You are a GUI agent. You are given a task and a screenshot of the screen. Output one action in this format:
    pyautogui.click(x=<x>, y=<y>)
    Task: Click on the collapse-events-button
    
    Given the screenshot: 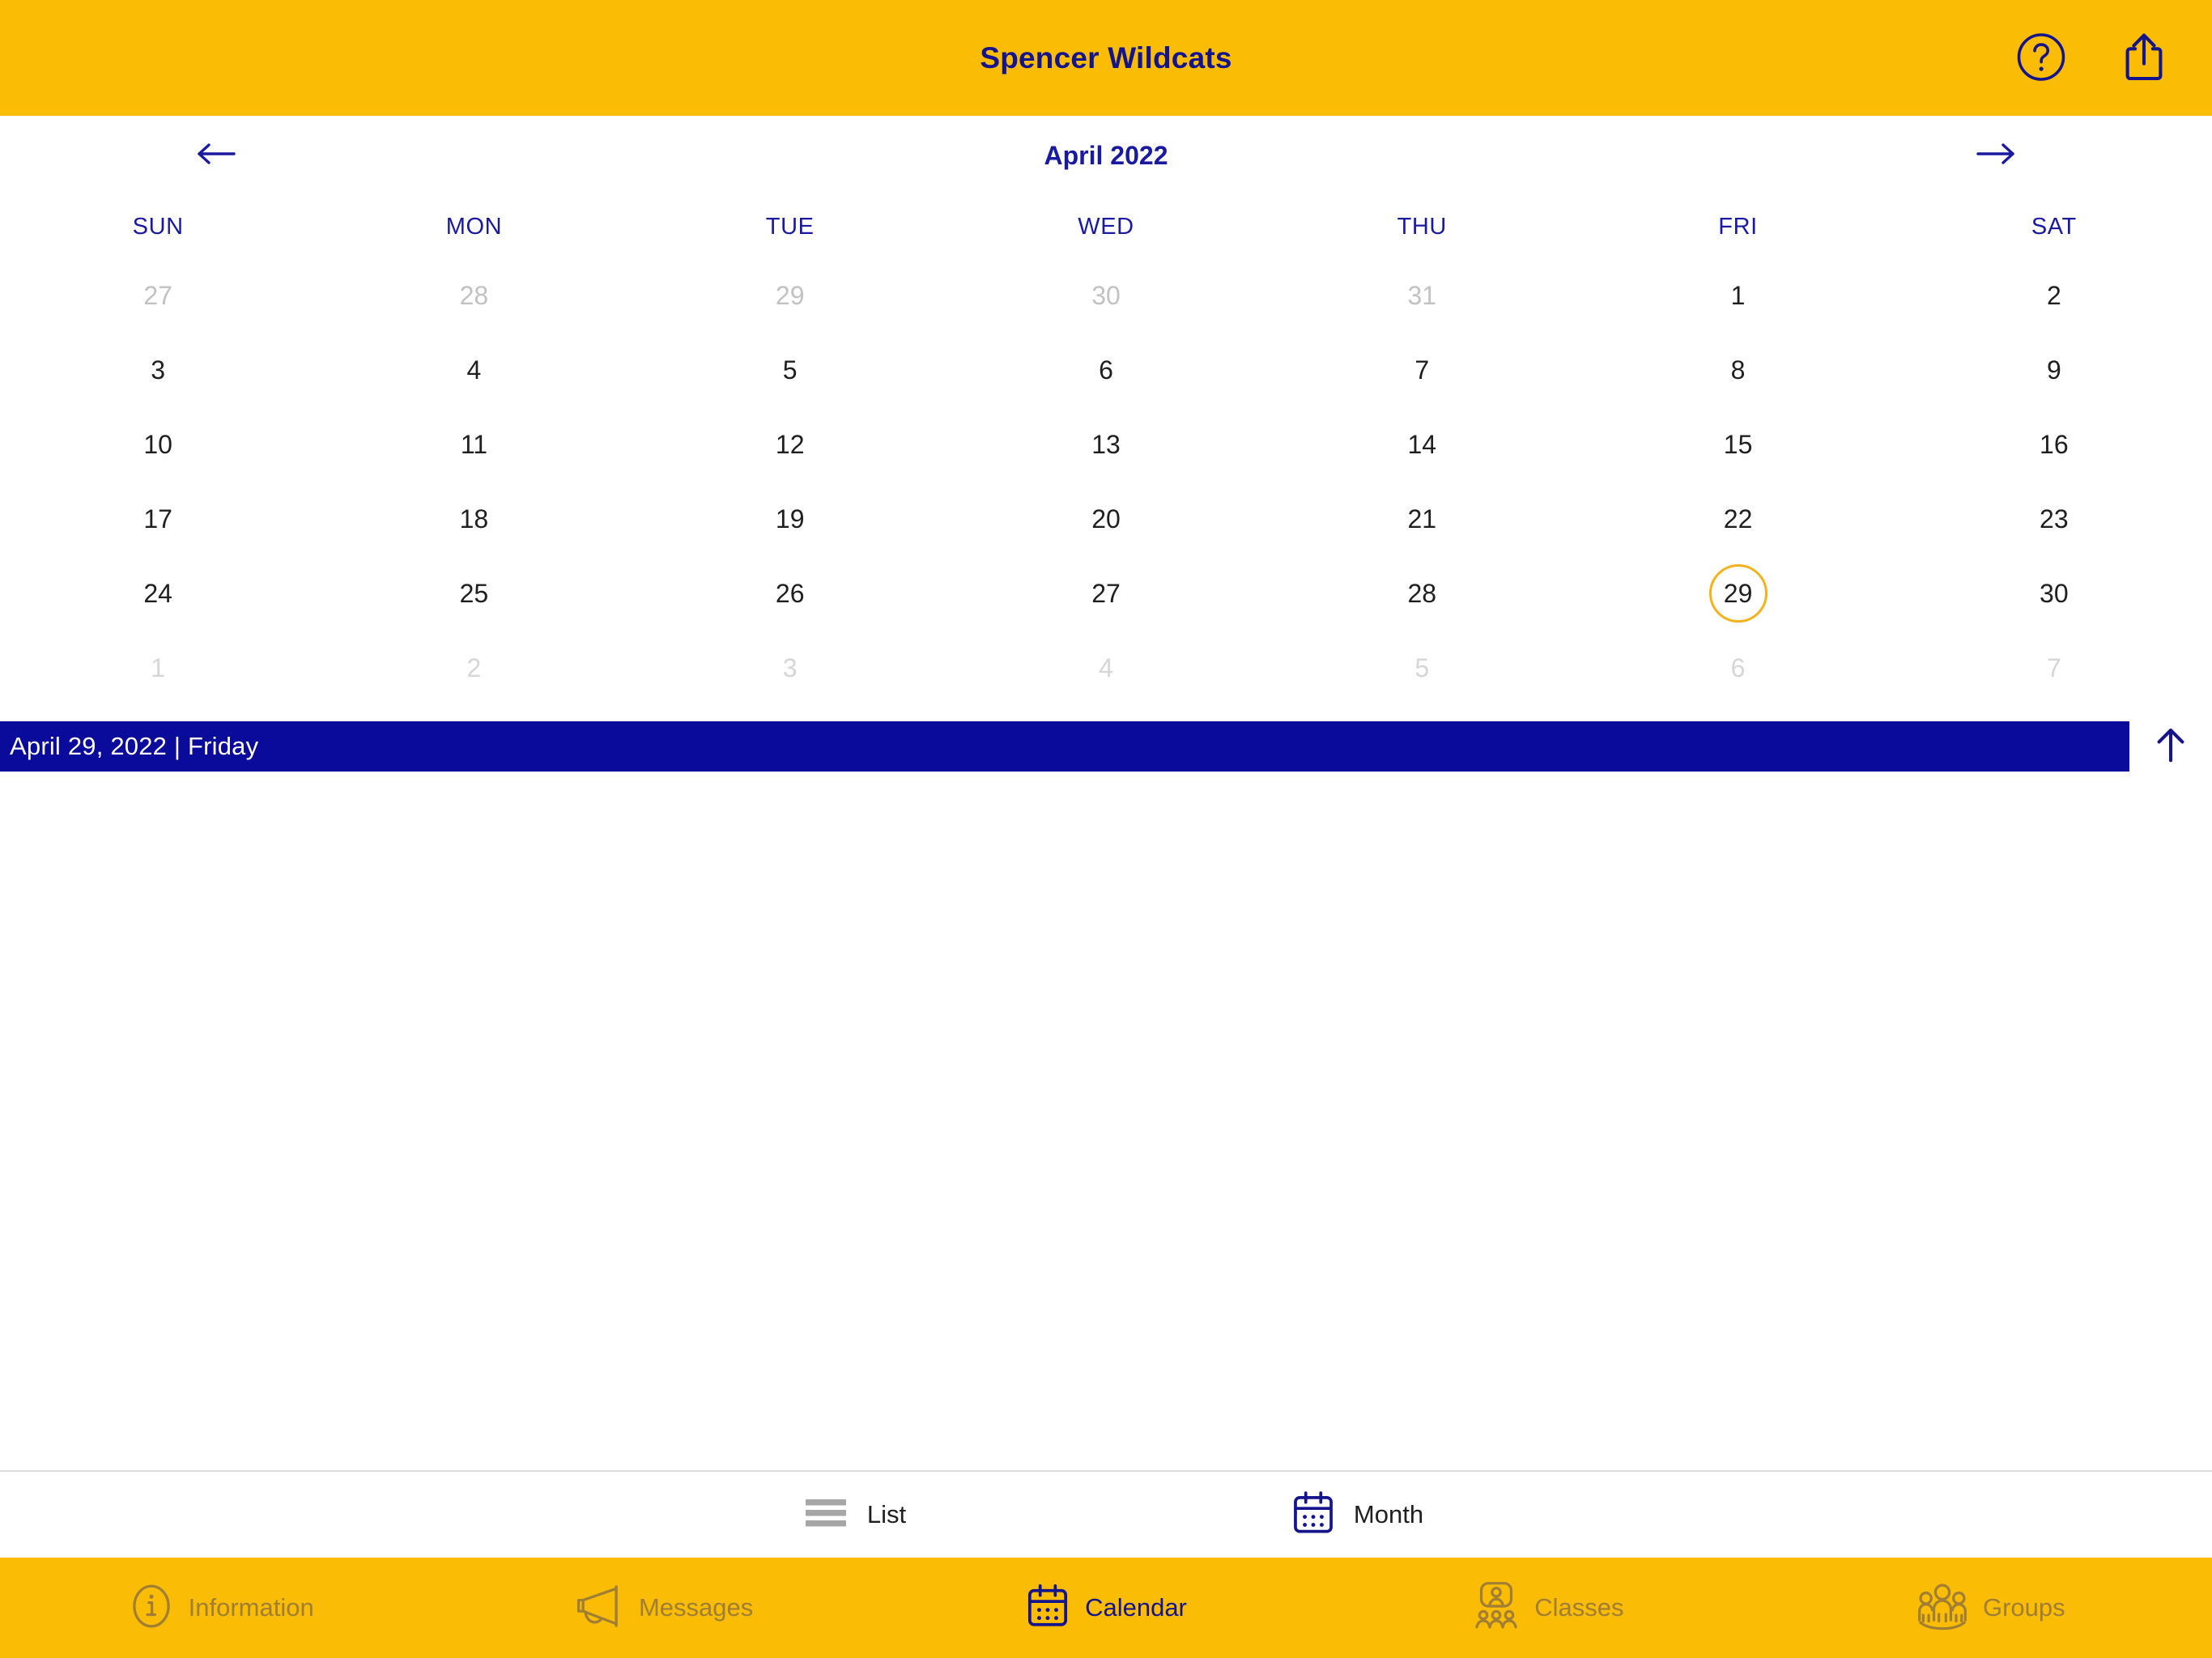 What is the action you would take?
    pyautogui.click(x=2170, y=746)
    